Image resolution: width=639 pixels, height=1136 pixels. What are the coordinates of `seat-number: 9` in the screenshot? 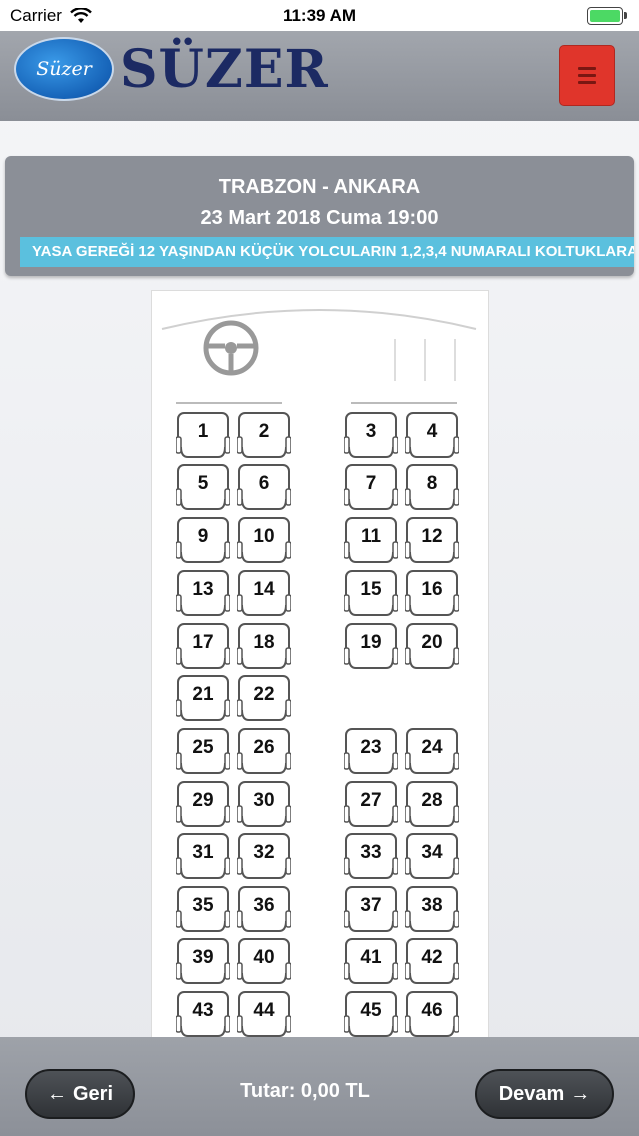 It's located at (203, 536).